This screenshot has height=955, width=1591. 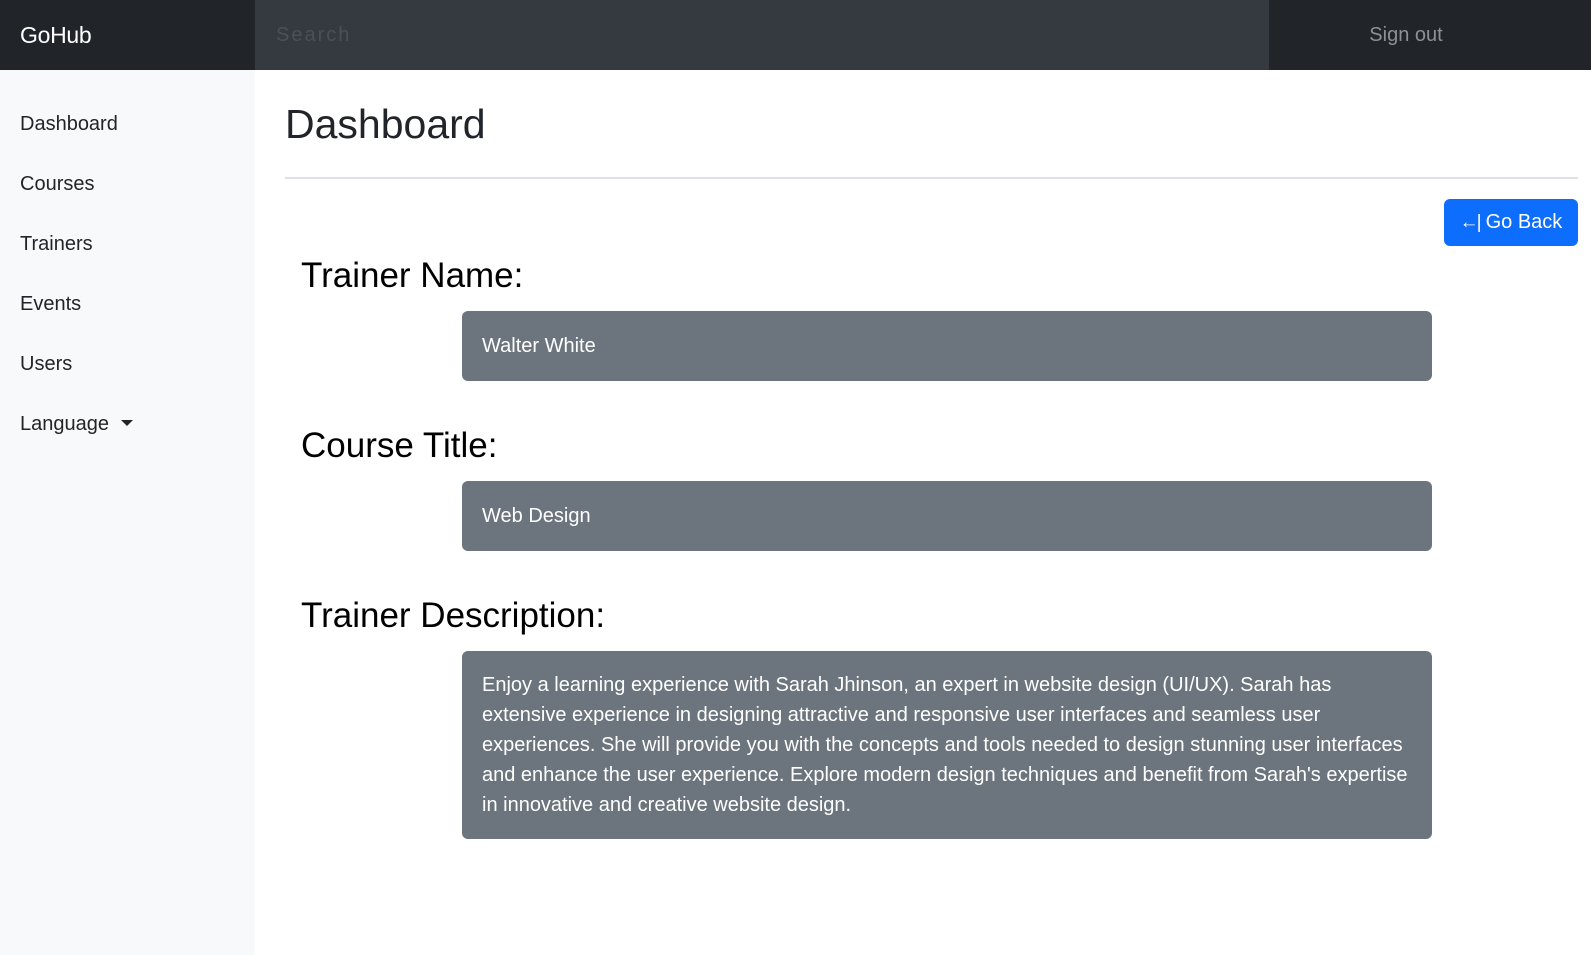 What do you see at coordinates (947, 516) in the screenshot?
I see `course-title-value: Web Design` at bounding box center [947, 516].